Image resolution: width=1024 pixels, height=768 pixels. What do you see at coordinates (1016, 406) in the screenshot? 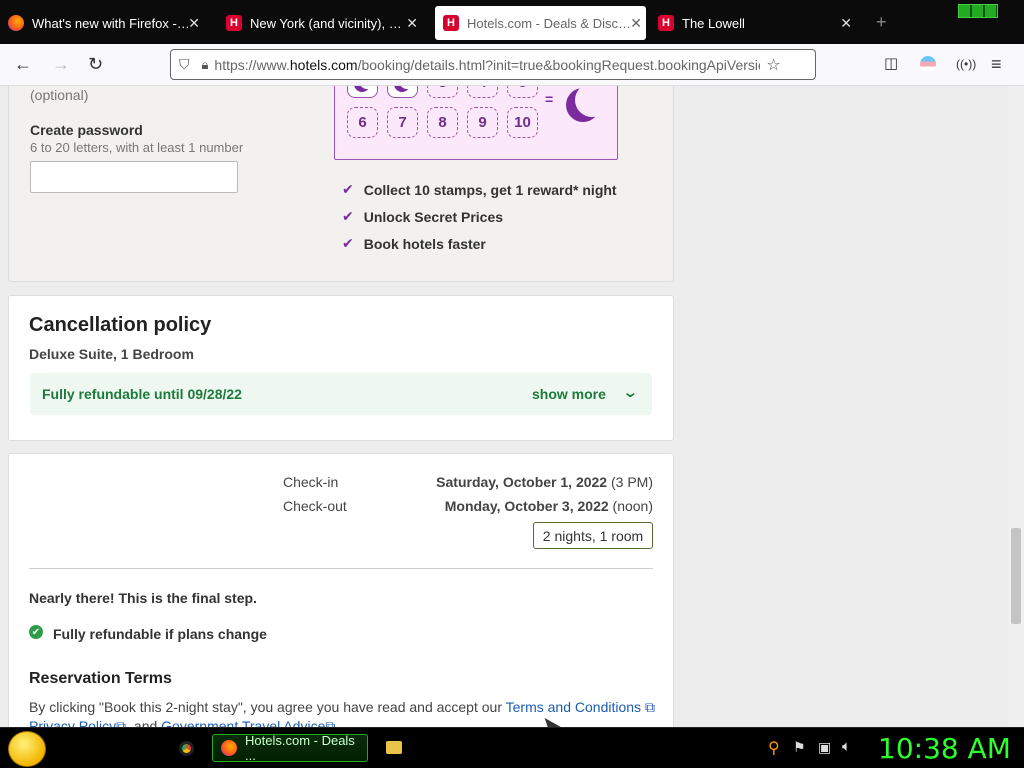
I see `page-scrollbar` at bounding box center [1016, 406].